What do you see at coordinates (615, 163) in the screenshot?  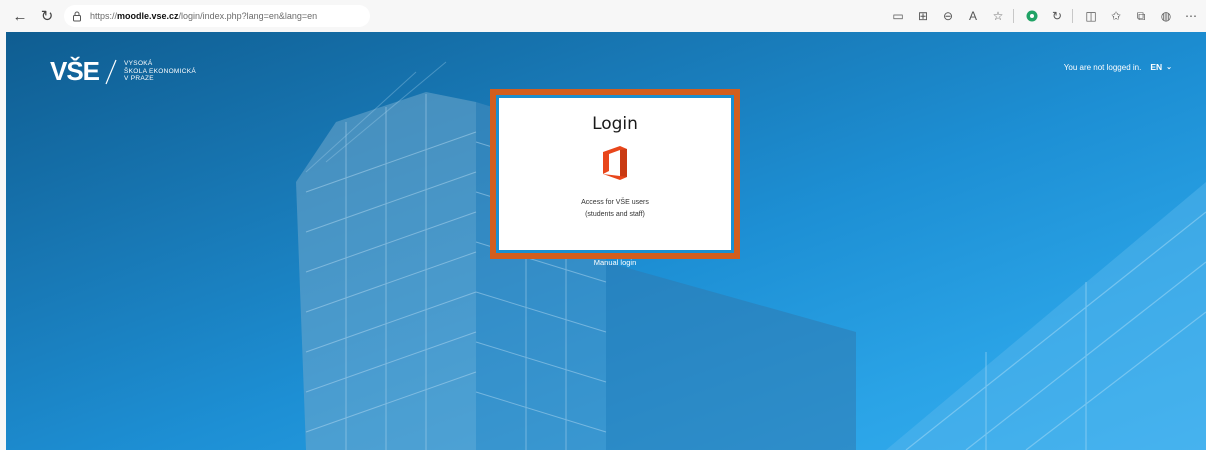 I see `office-logo-icon` at bounding box center [615, 163].